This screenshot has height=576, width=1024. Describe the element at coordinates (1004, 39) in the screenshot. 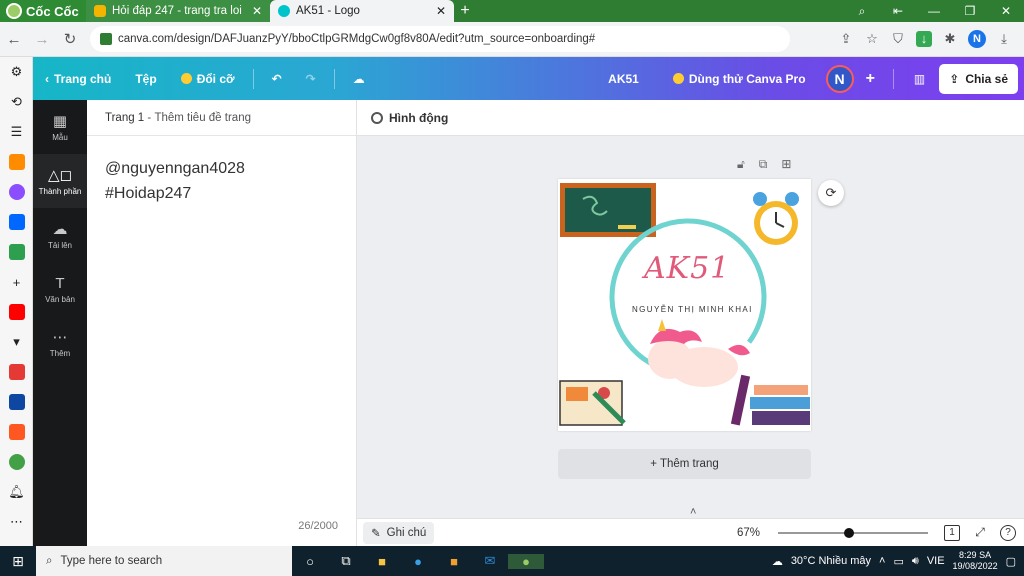

I see `downloads-icon: ⤓` at that location.